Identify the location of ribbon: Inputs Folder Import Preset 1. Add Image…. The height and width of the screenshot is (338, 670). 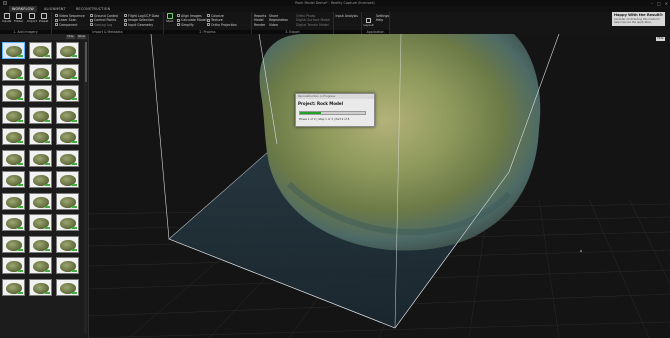
(335, 23).